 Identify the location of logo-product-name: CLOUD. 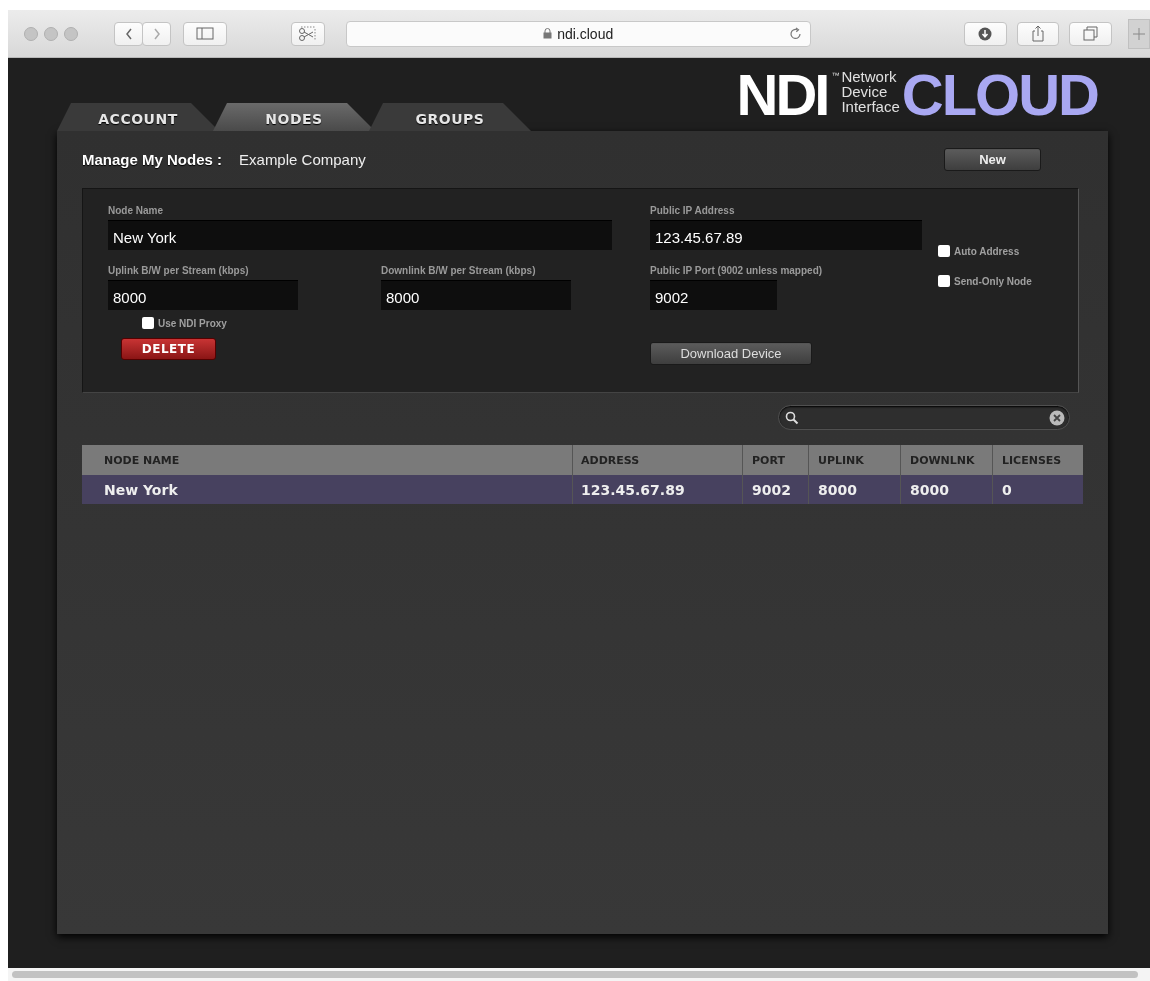
(999, 95).